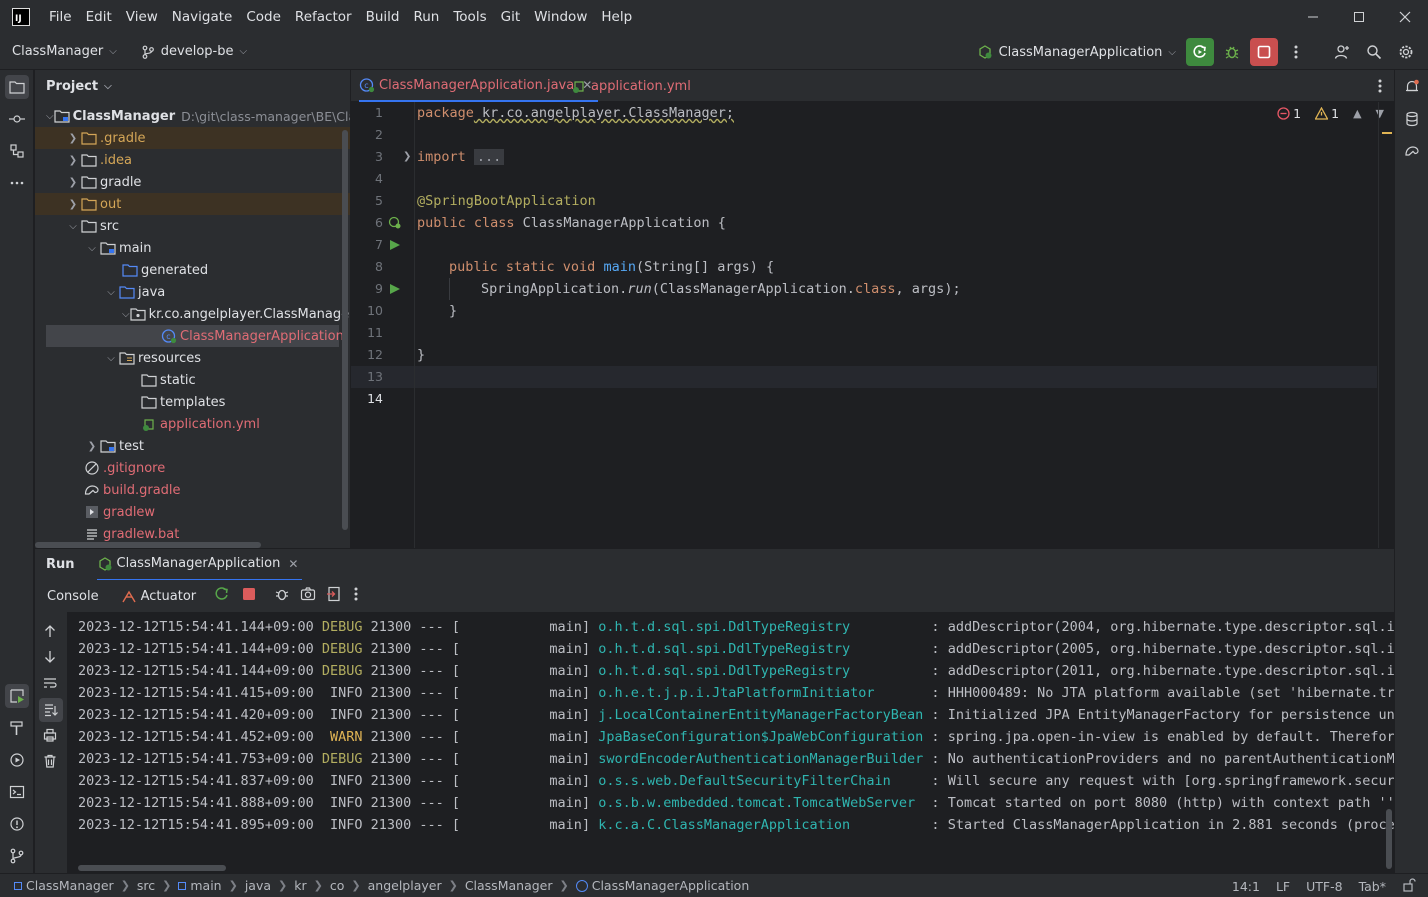 The height and width of the screenshot is (897, 1428). Describe the element at coordinates (1342, 52) in the screenshot. I see `add-user-button` at that location.